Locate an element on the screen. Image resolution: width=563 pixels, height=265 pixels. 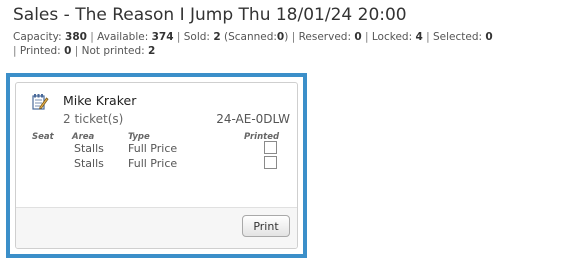
scanned-close: ) is located at coordinates (286, 37).